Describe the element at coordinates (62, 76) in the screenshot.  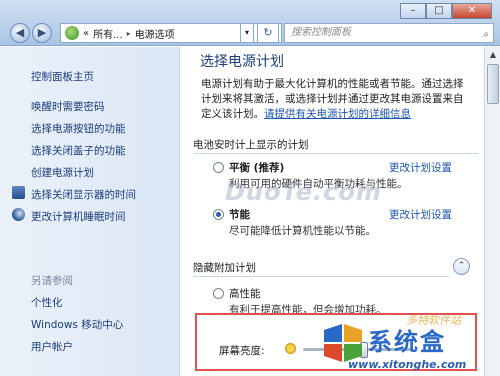
I see `sidebar-item-home: 控制面板主页` at that location.